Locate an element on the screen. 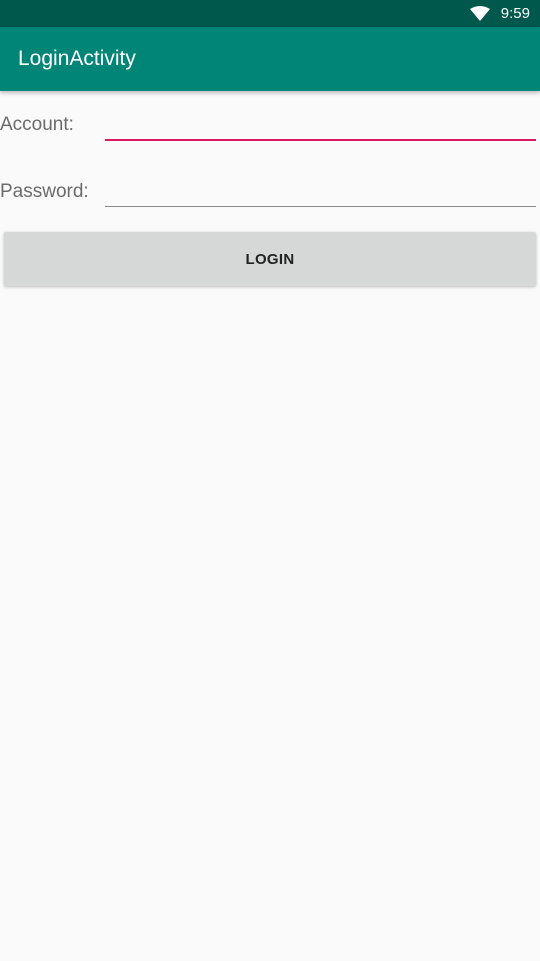 The height and width of the screenshot is (961, 540). account-underline is located at coordinates (320, 140).